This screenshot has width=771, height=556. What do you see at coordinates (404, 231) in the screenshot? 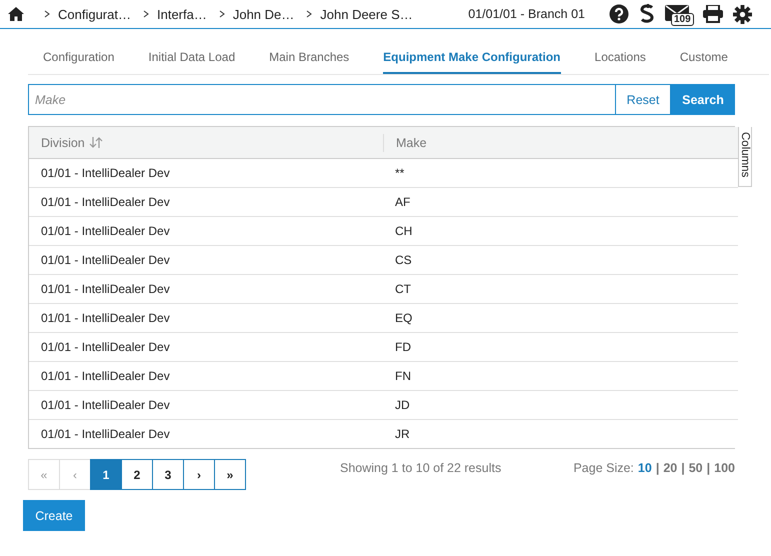
I see `table-cell-text: CH` at bounding box center [404, 231].